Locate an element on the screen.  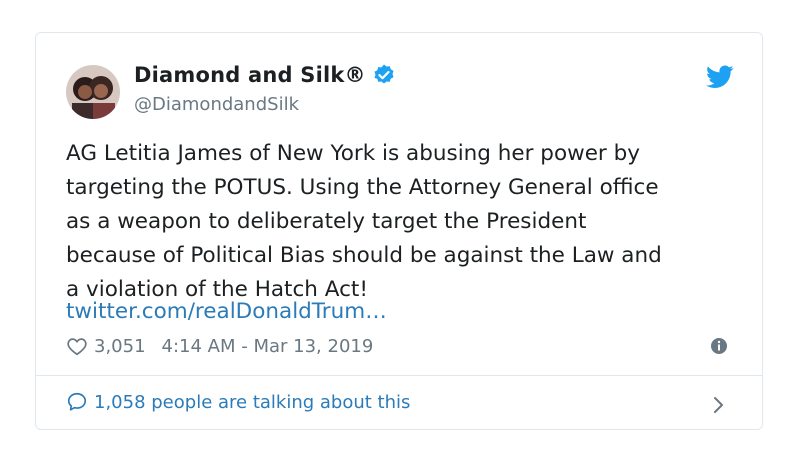
speech-bubble-icon is located at coordinates (77, 401).